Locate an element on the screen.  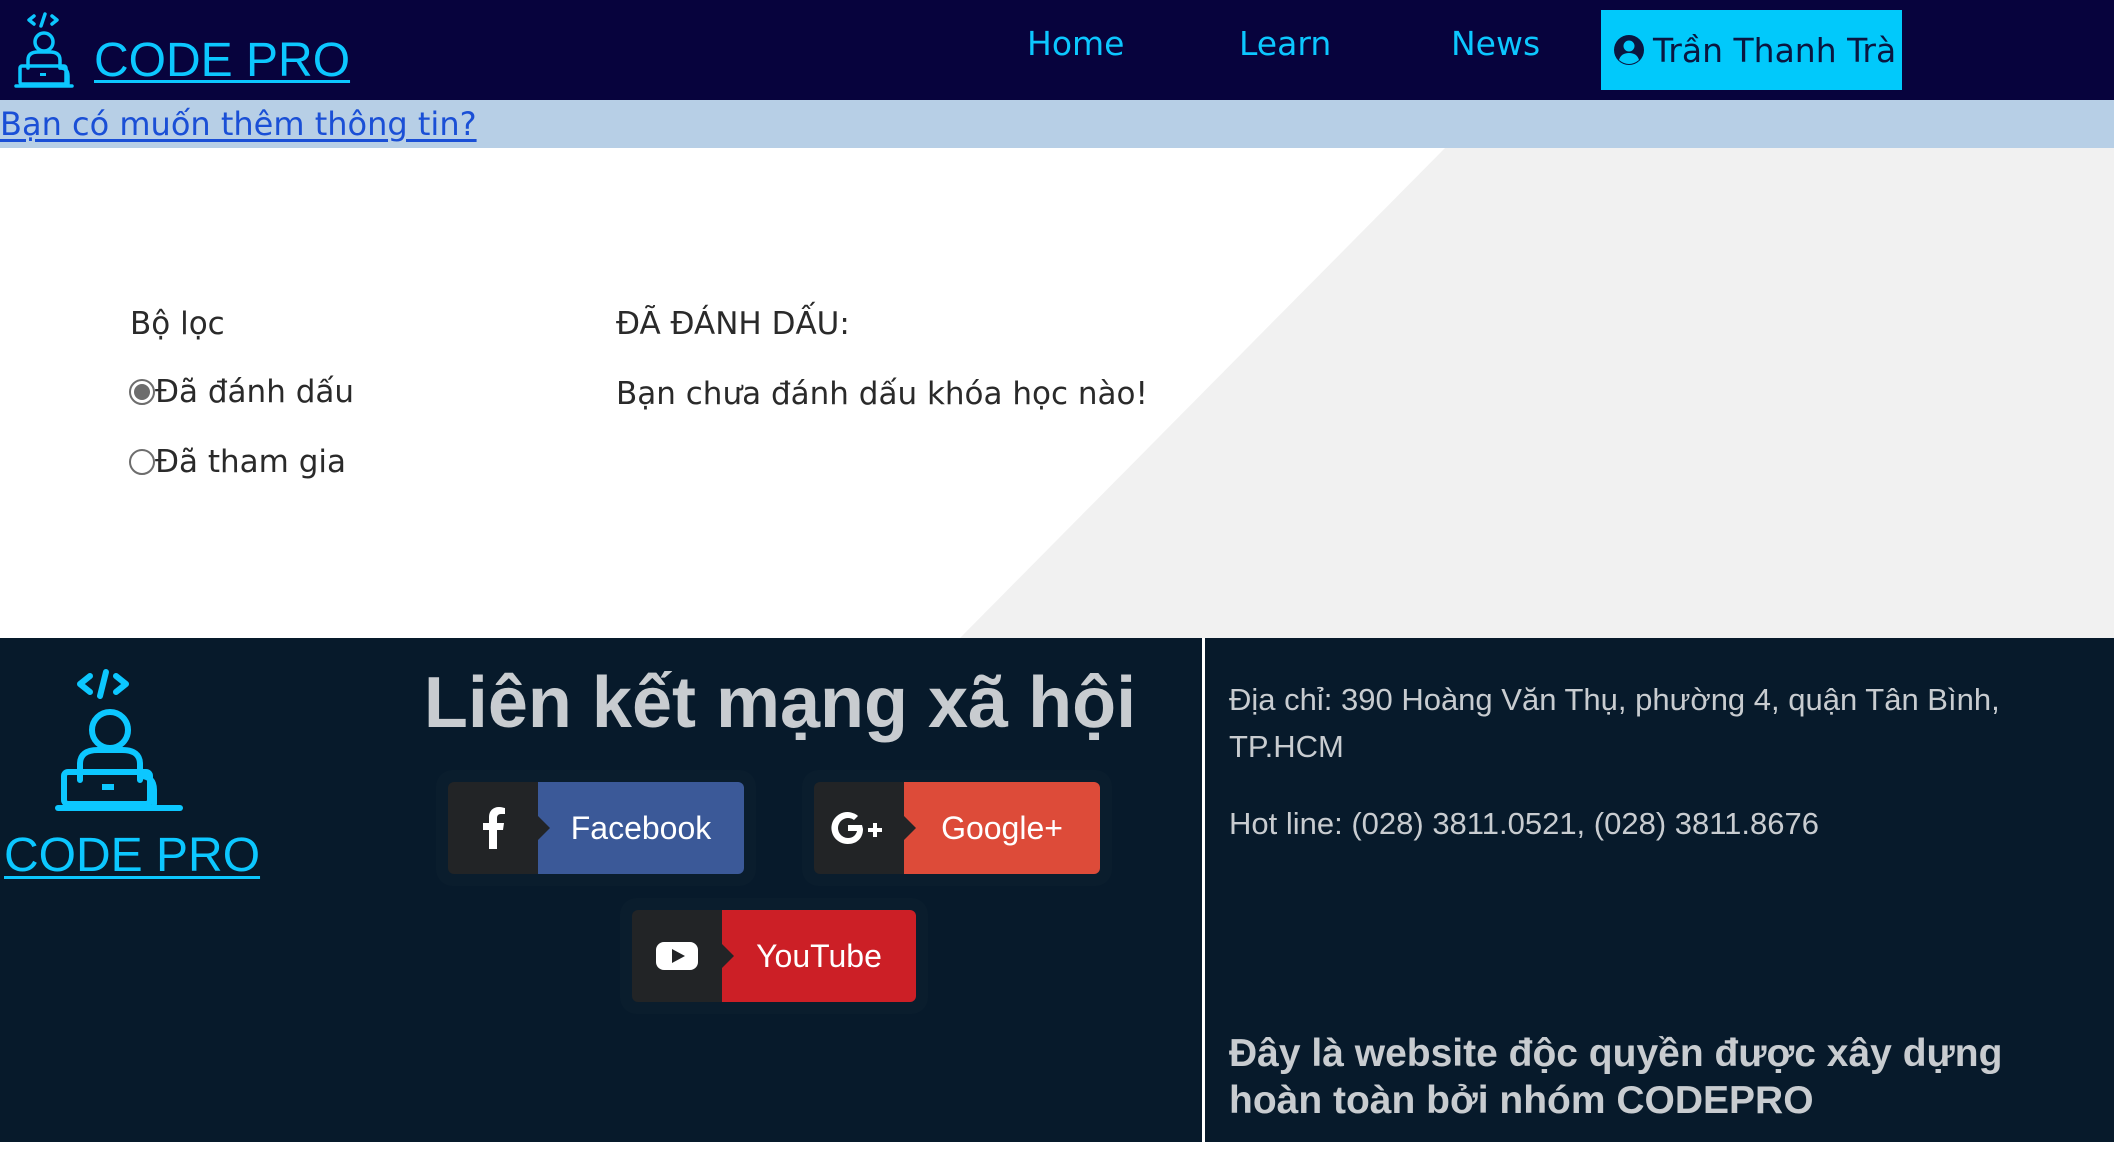
filter-title: Bộ lọc is located at coordinates (177, 324).